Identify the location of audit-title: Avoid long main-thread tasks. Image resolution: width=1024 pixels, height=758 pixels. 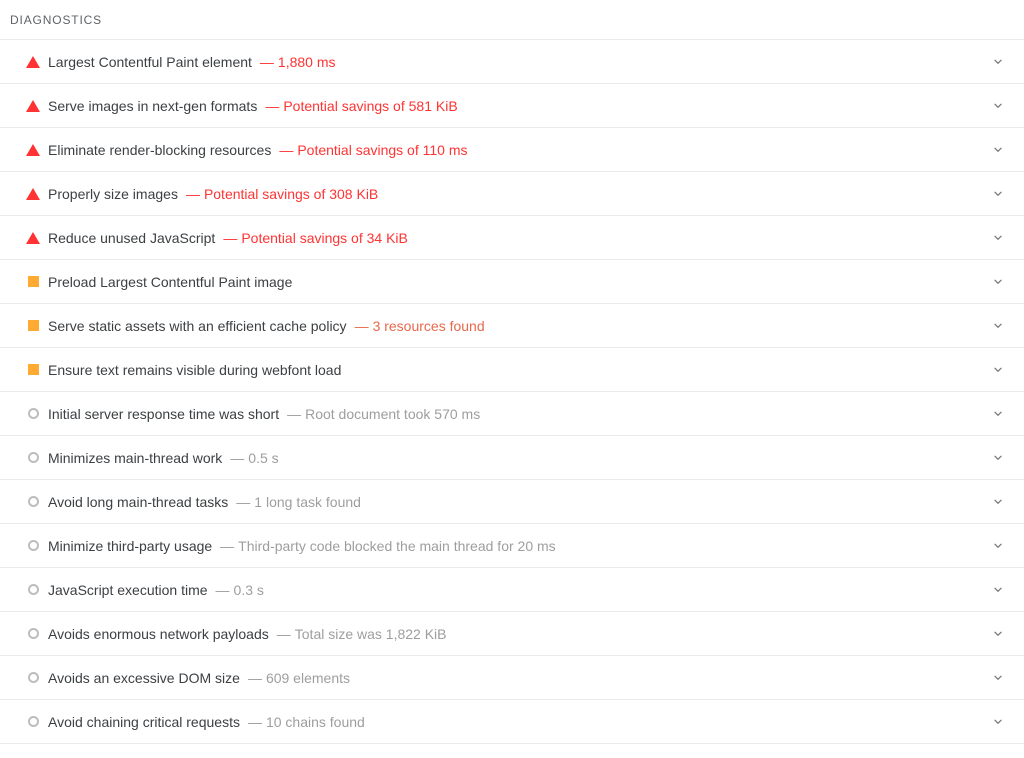
(138, 501).